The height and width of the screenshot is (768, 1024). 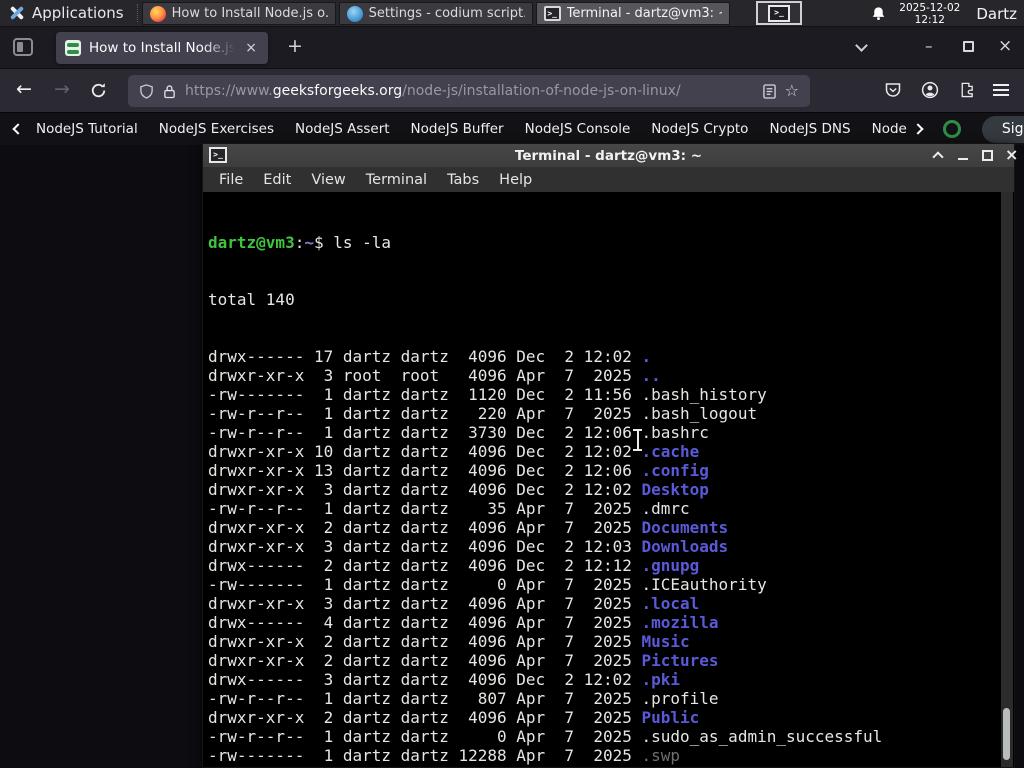 I want to click on shield-icon, so click(x=146, y=91).